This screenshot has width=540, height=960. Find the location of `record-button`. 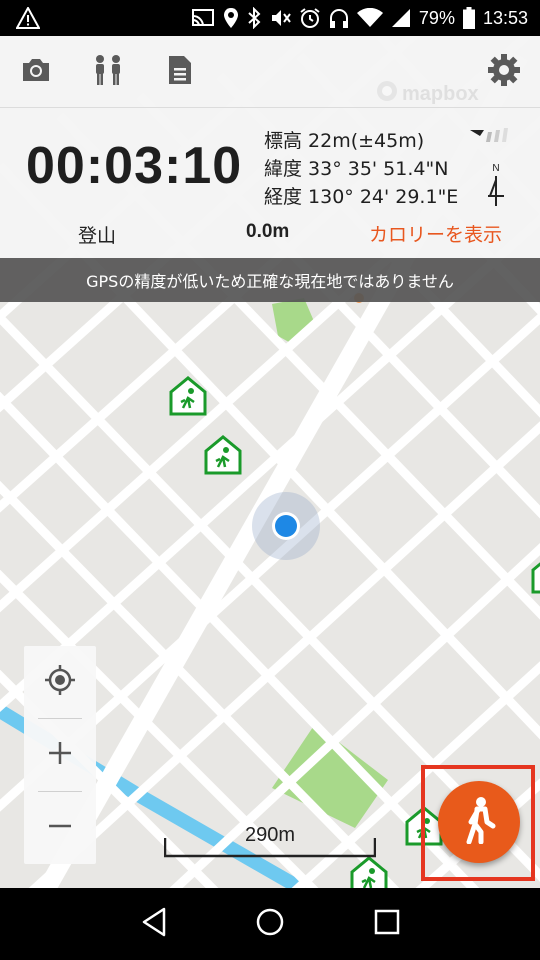

record-button is located at coordinates (180, 72).